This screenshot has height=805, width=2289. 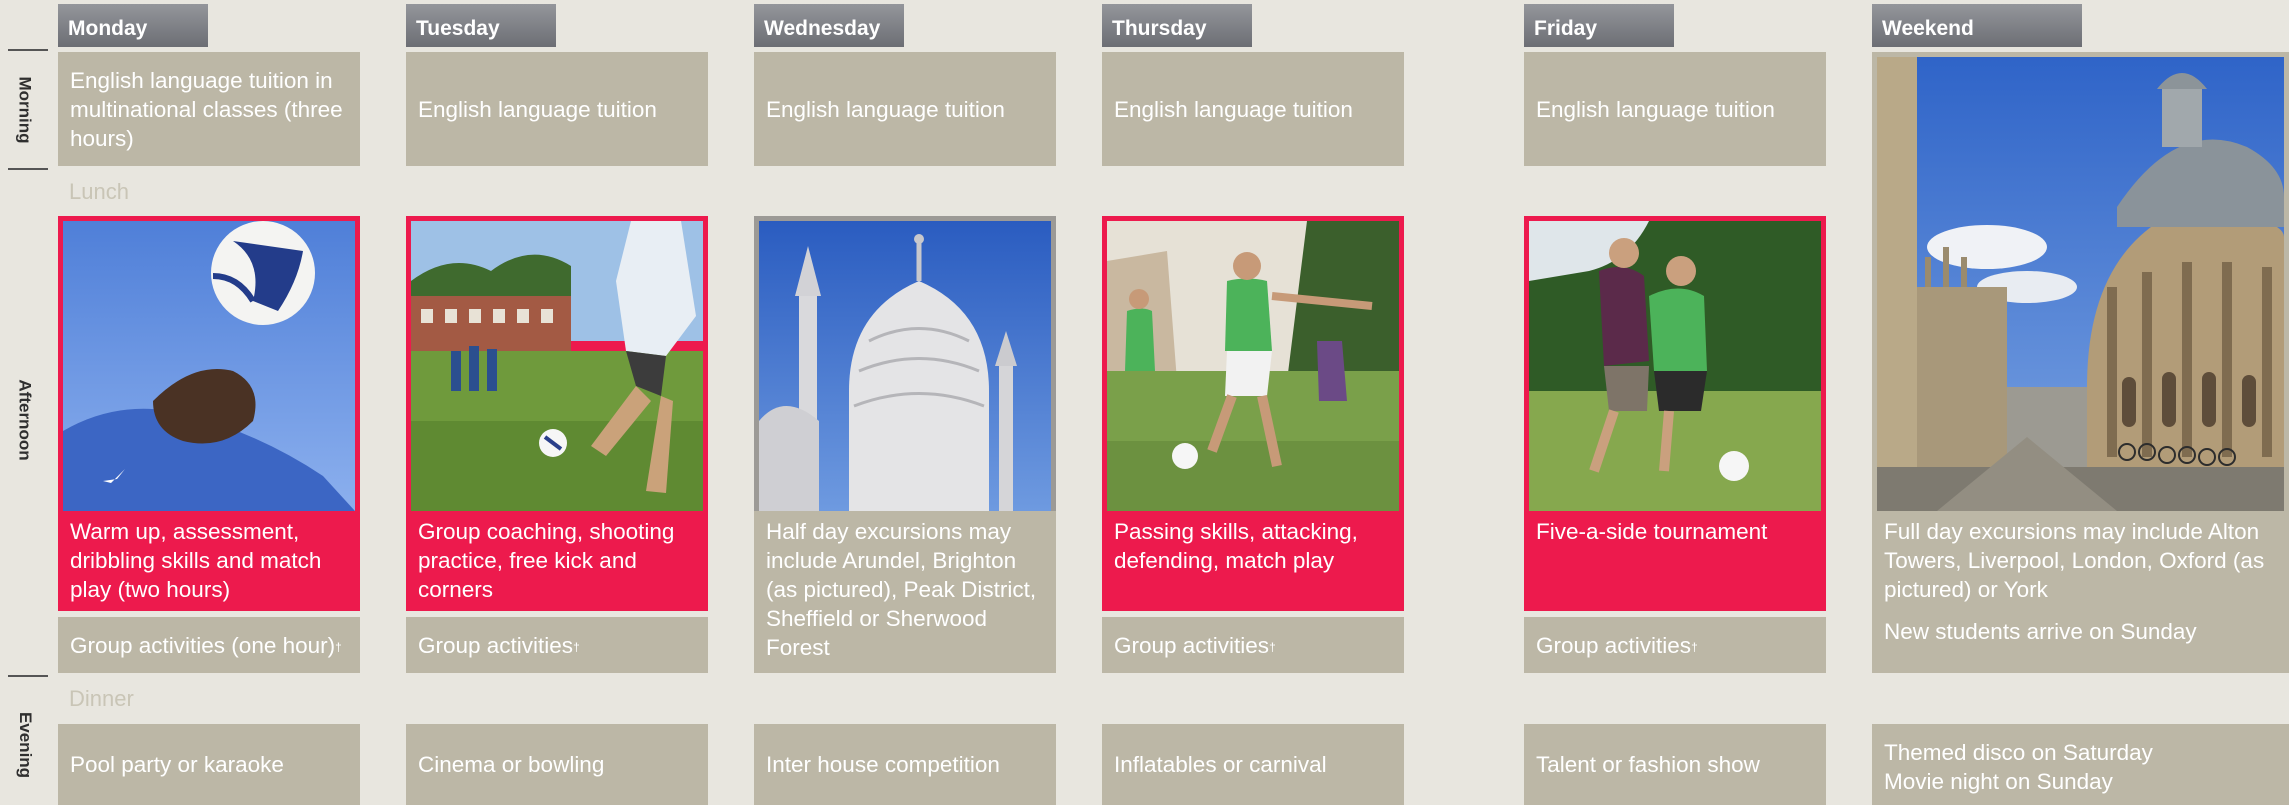 I want to click on day-tab-monday: Monday, so click(x=133, y=25).